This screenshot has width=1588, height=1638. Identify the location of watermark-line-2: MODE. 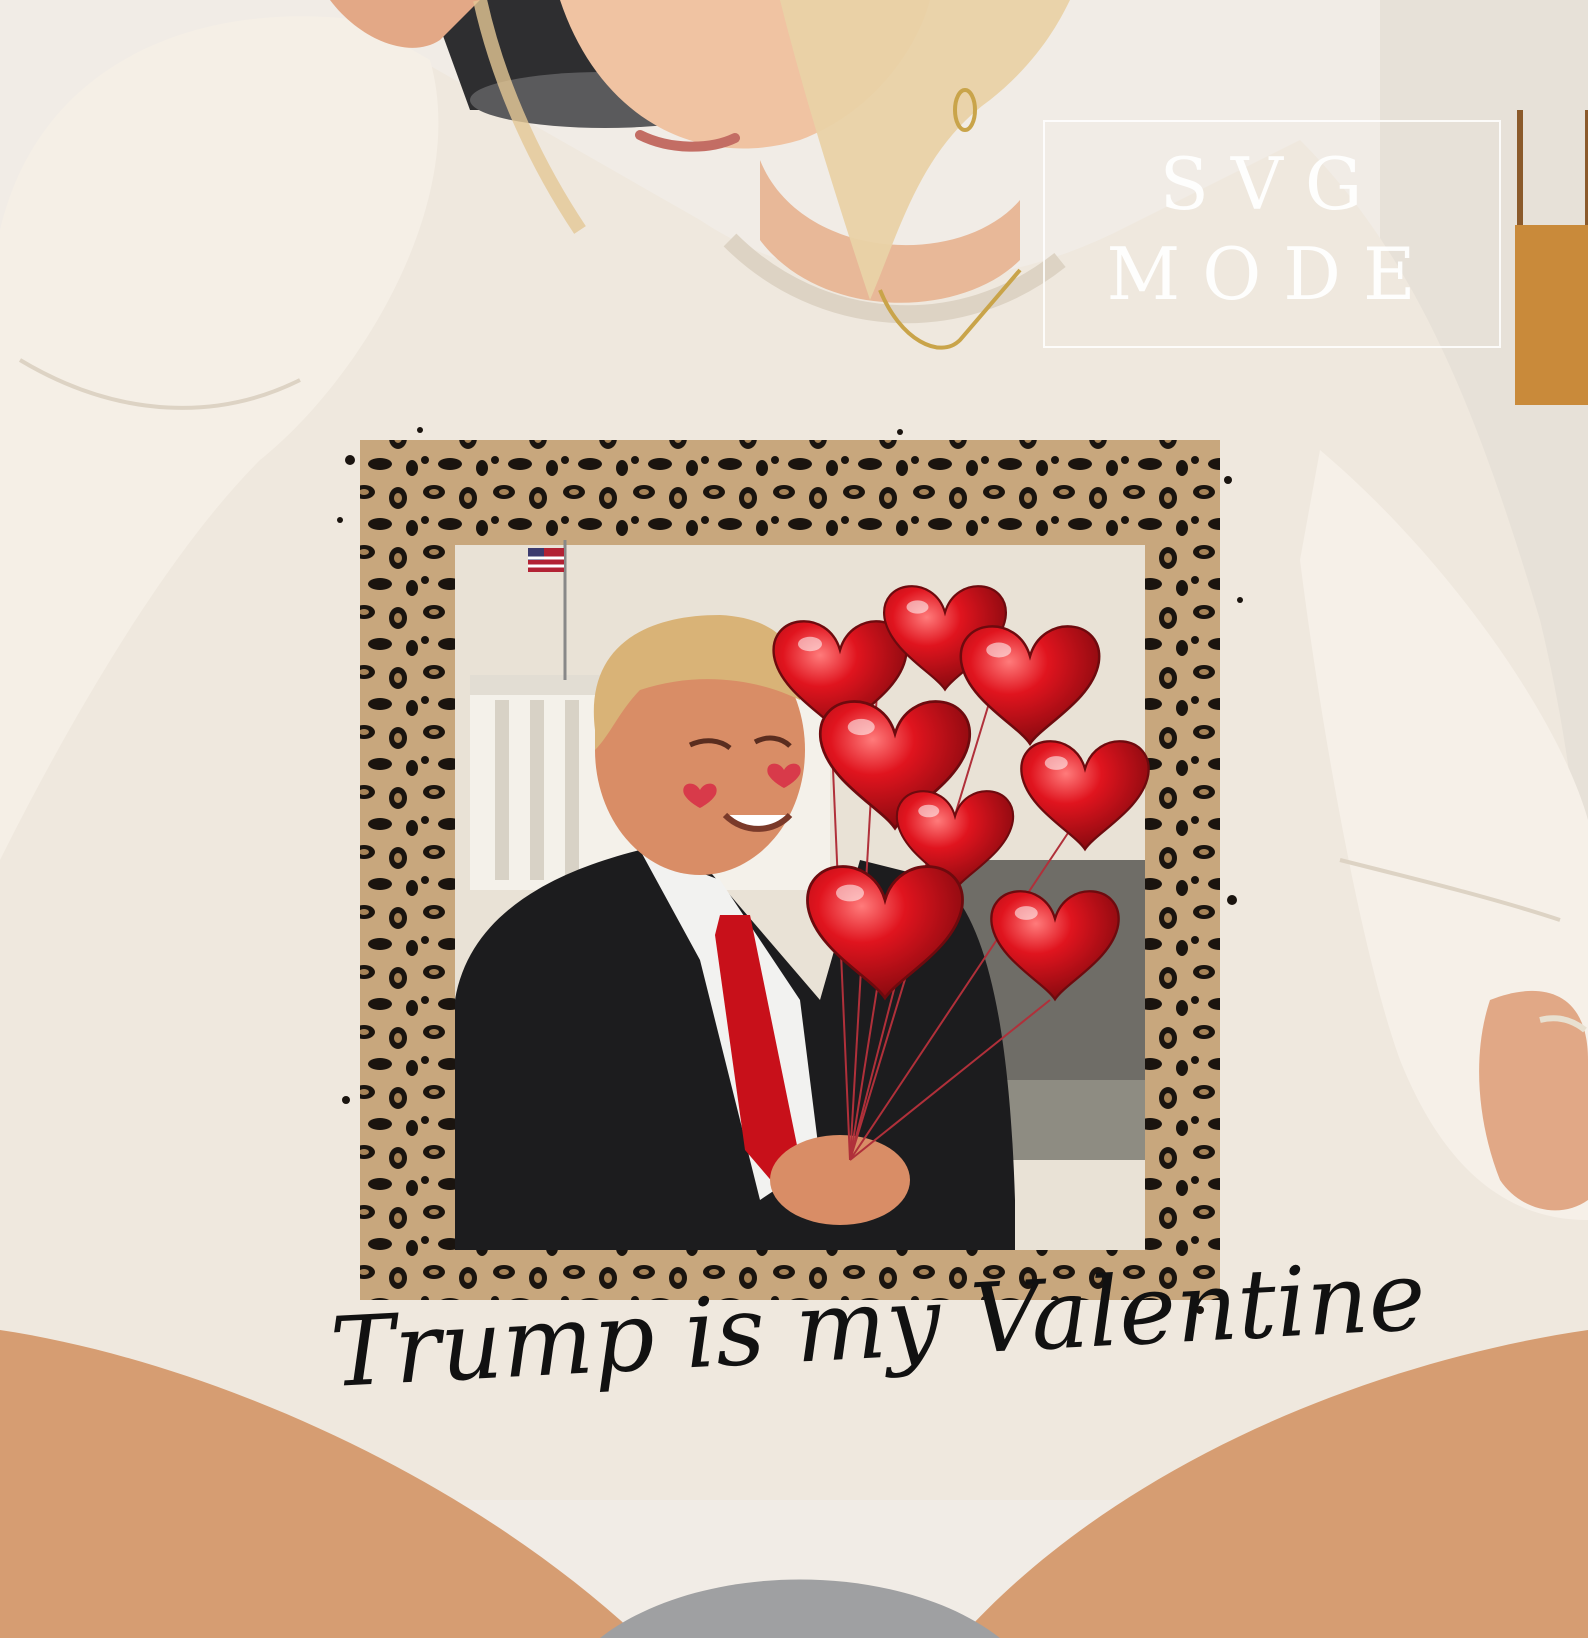
(1272, 274).